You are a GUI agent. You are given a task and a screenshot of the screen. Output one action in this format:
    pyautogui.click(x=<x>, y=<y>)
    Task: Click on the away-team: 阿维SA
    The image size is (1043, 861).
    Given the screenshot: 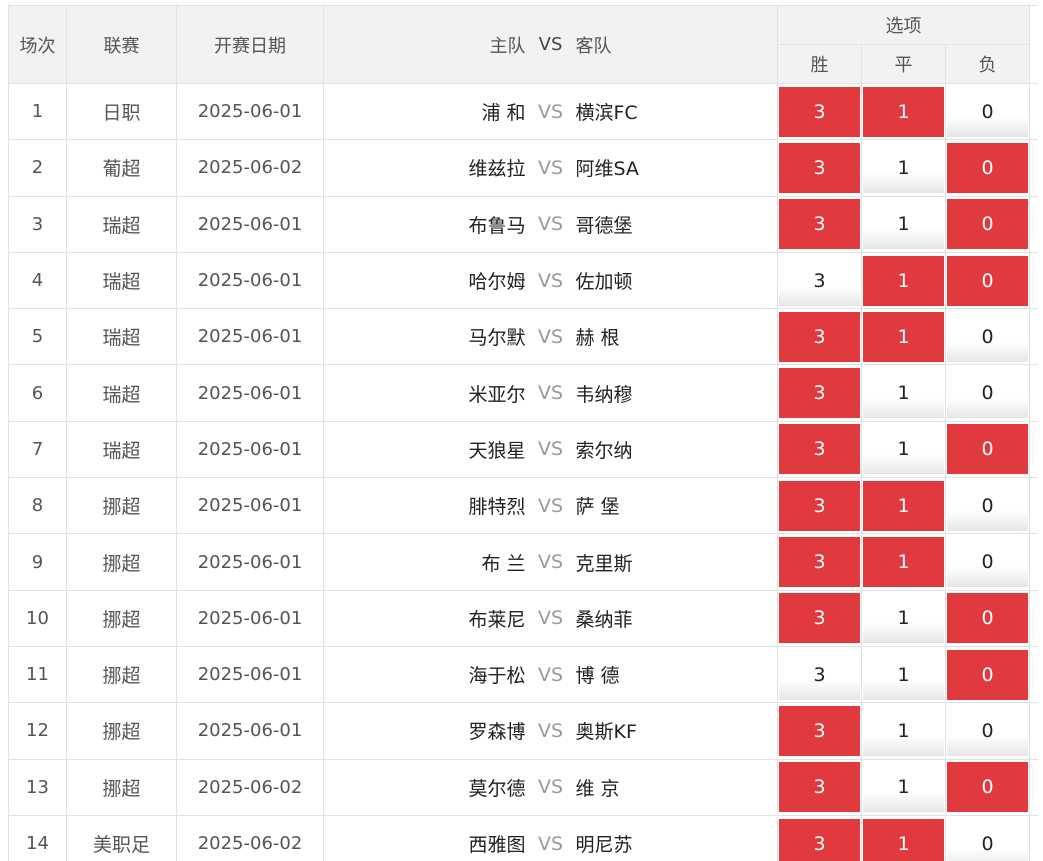 What is the action you would take?
    pyautogui.click(x=607, y=169)
    